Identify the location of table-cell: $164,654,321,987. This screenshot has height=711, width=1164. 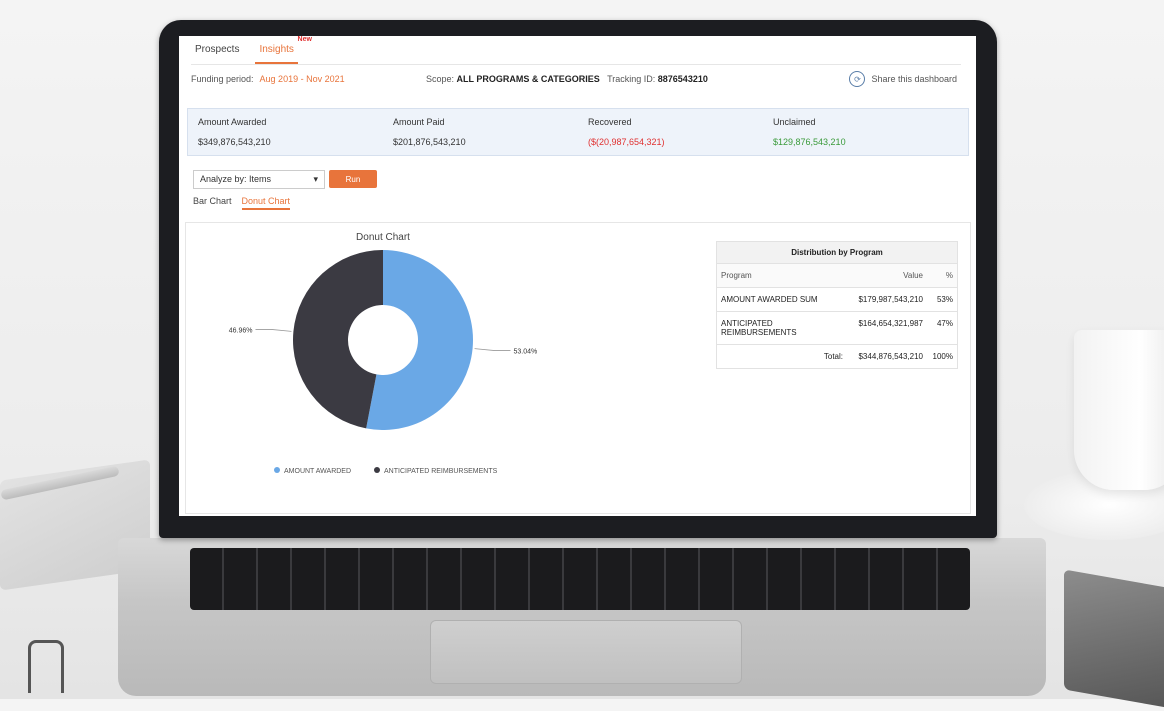
(890, 323).